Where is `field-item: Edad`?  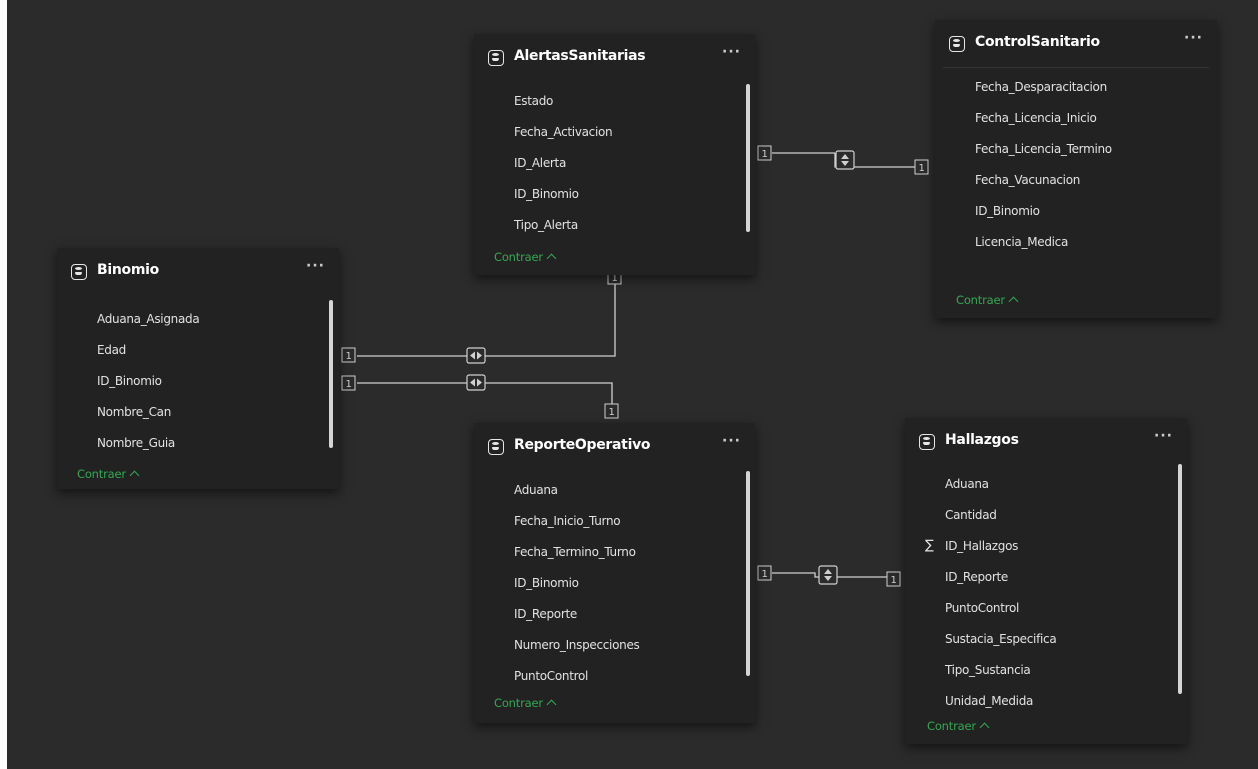 field-item: Edad is located at coordinates (111, 350).